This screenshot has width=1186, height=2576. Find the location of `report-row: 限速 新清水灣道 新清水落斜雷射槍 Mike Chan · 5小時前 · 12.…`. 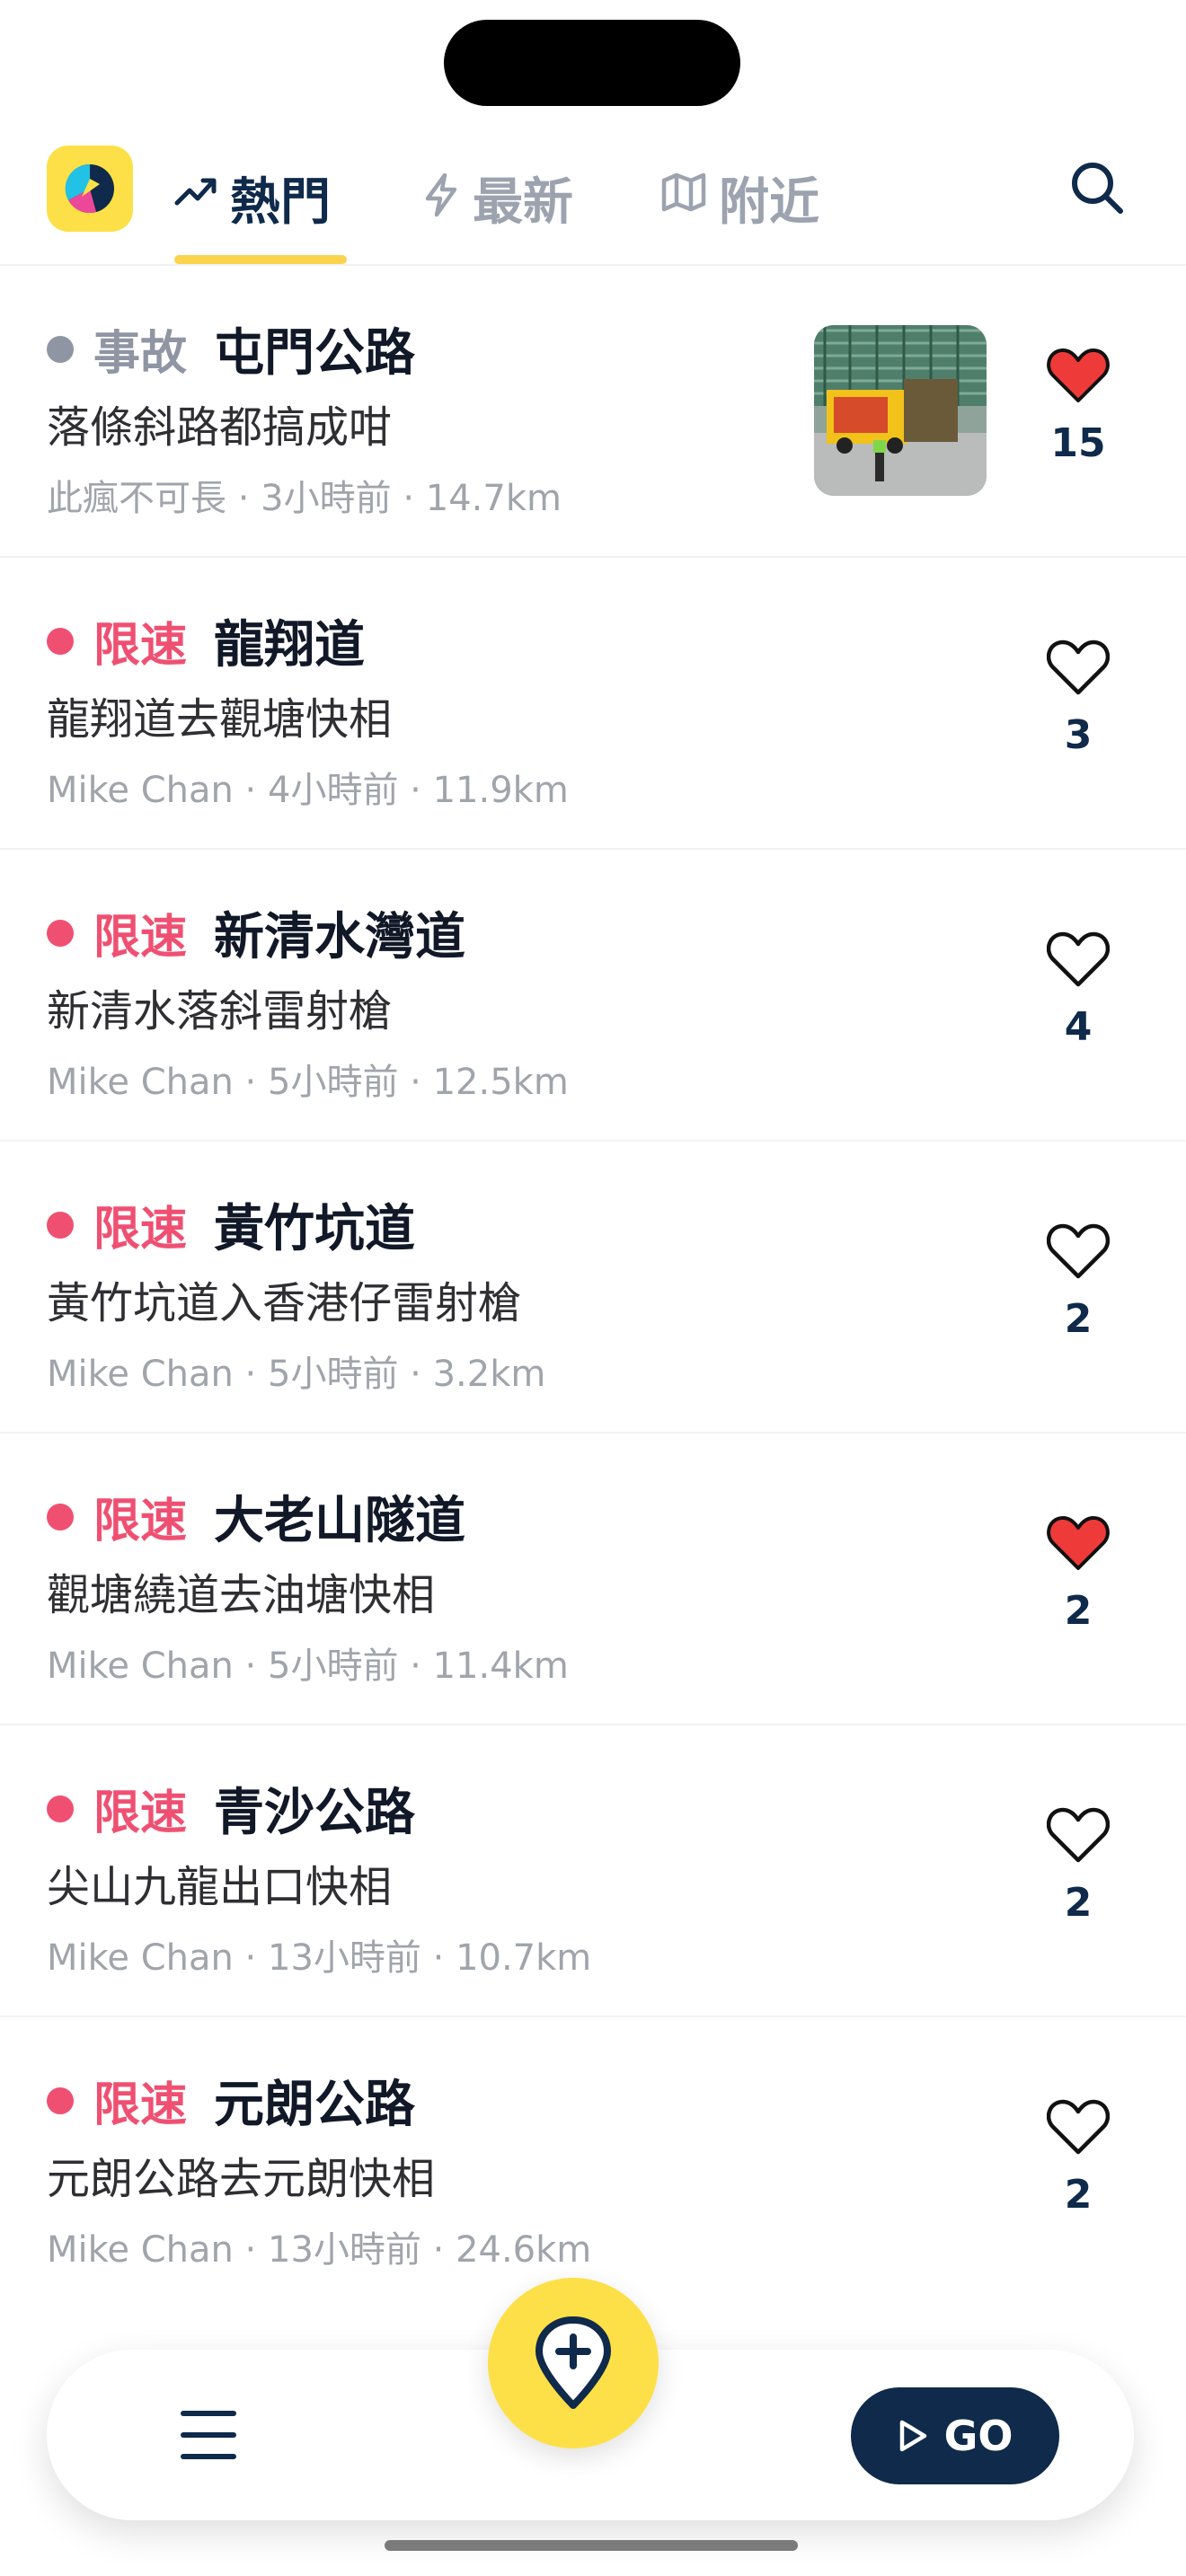

report-row: 限速 新清水灣道 新清水落斜雷射槍 Mike Chan · 5小時前 · 12.… is located at coordinates (593, 996).